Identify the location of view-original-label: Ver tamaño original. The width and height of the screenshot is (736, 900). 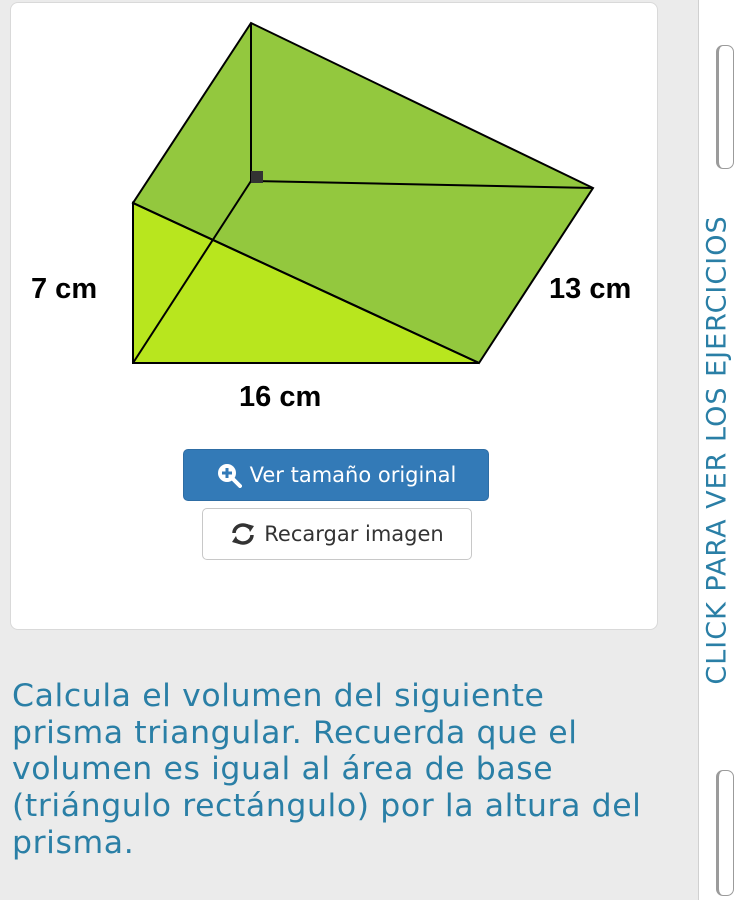
(353, 475).